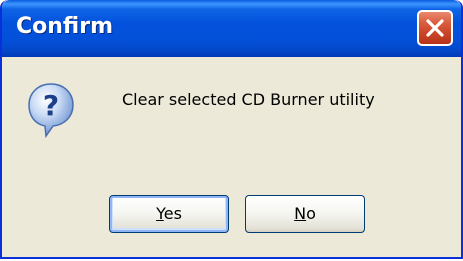 The image size is (463, 261). I want to click on no-button: No, so click(305, 214).